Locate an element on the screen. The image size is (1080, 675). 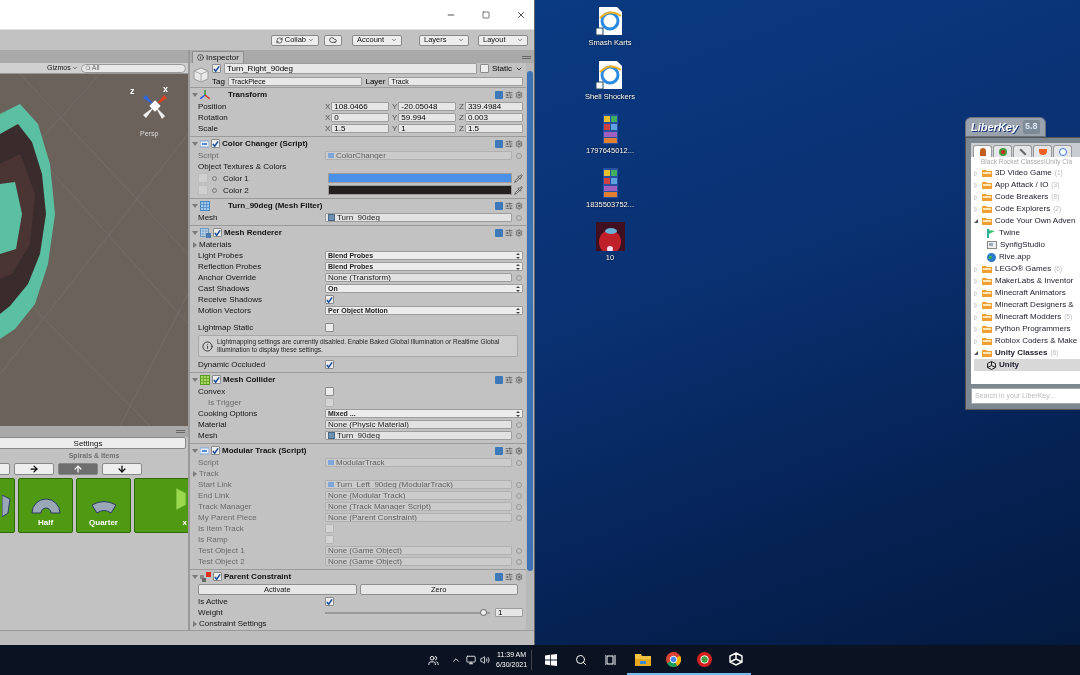
close-icon is located at coordinates (521, 14).